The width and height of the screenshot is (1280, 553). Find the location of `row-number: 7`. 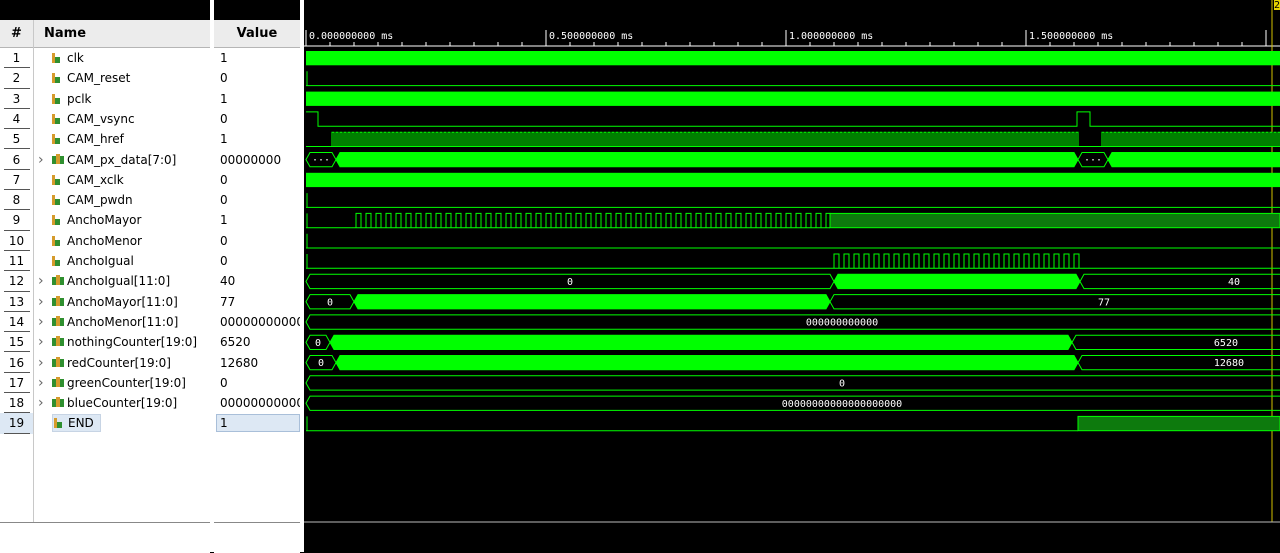

row-number: 7 is located at coordinates (16, 180).